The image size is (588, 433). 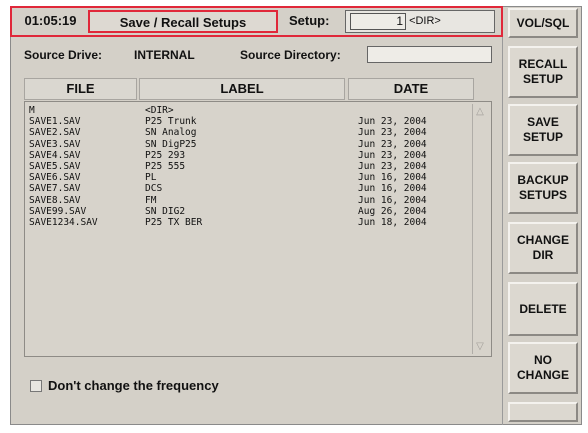 I want to click on save-setup-label-1: SAVE, so click(x=543, y=122).